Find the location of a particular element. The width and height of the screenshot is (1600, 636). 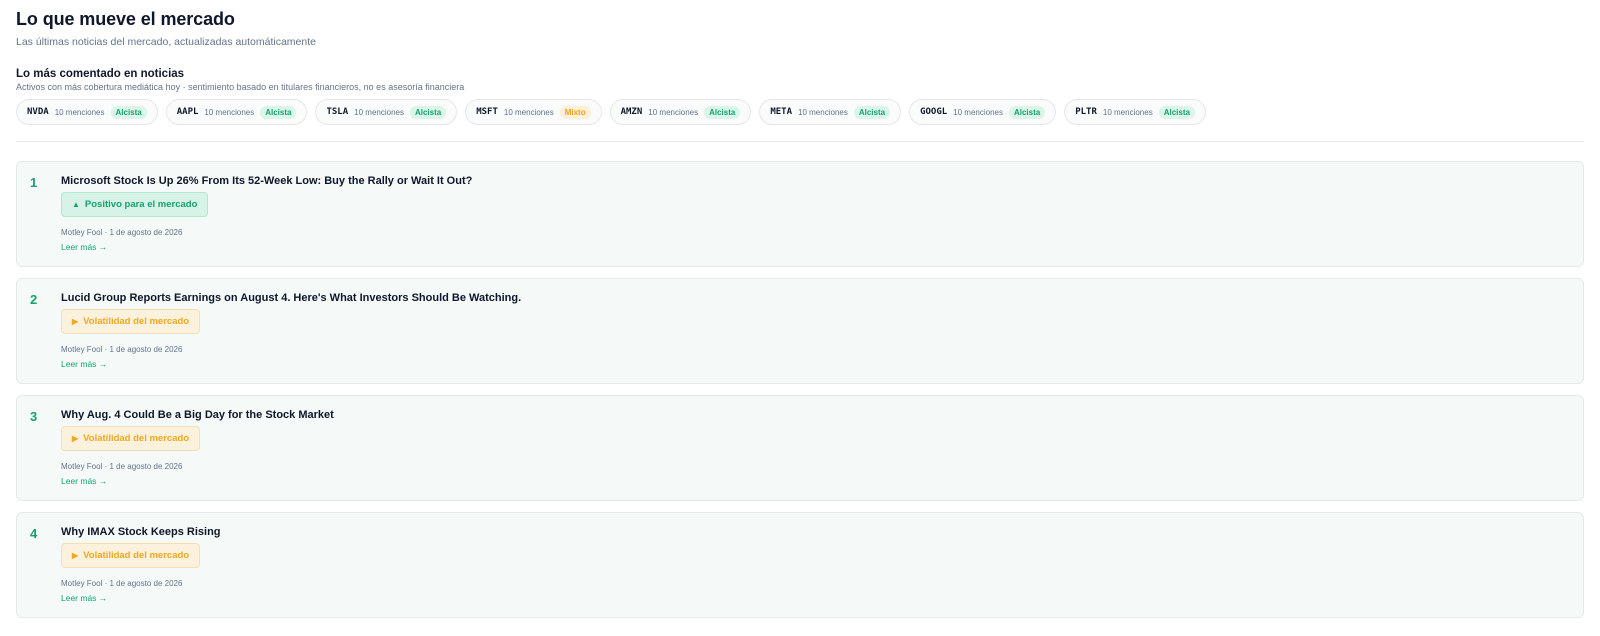

ticker-chip-pltr: PLTR 10 menciones Alcista is located at coordinates (1135, 112).